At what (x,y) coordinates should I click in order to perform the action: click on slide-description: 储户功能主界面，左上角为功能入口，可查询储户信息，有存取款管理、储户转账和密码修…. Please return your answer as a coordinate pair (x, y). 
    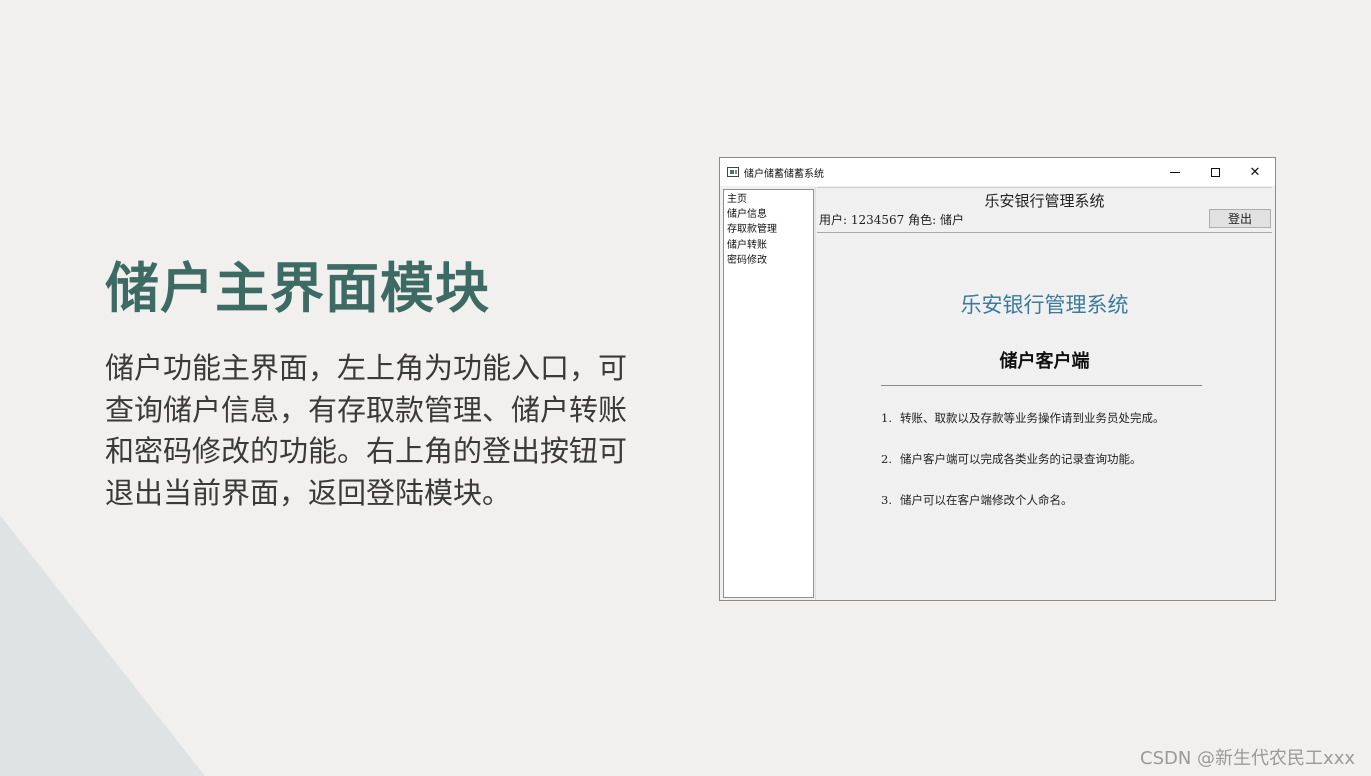
    Looking at the image, I should click on (366, 430).